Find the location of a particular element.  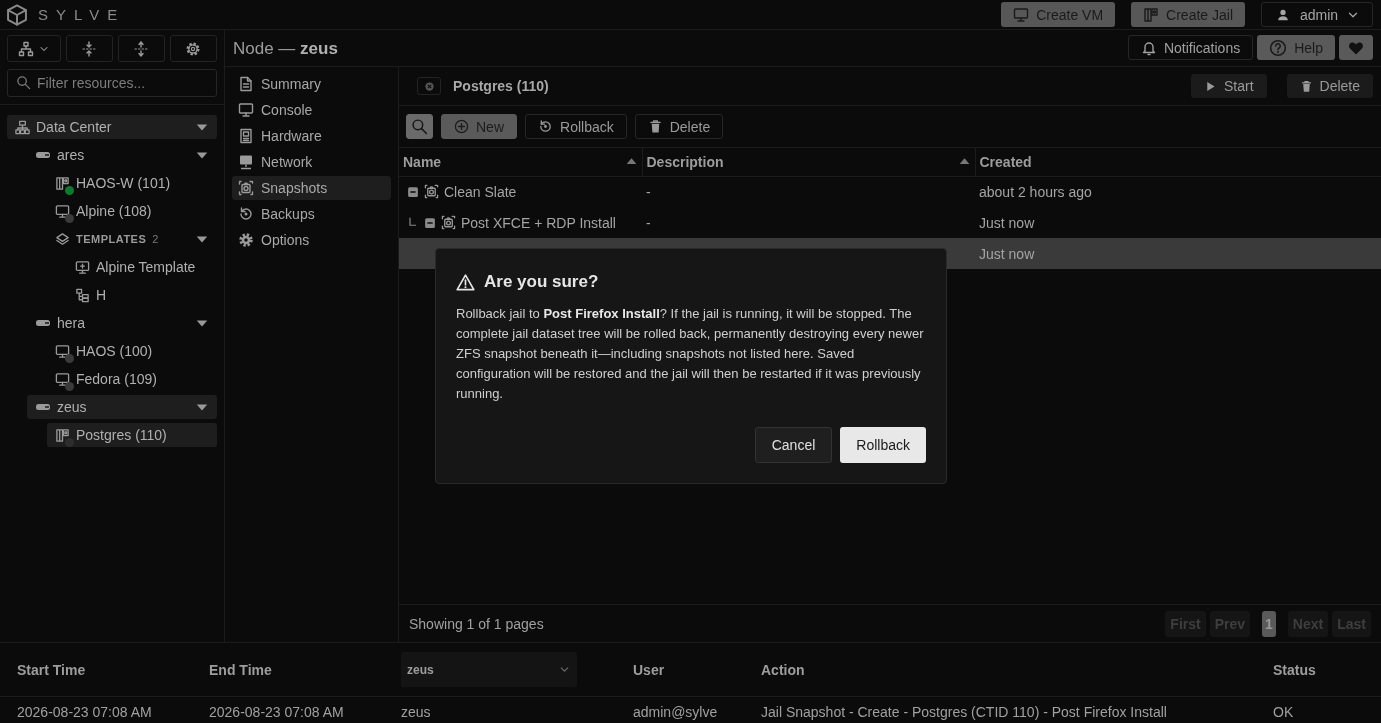

node-filter-dropdown: zeus is located at coordinates (489, 669).